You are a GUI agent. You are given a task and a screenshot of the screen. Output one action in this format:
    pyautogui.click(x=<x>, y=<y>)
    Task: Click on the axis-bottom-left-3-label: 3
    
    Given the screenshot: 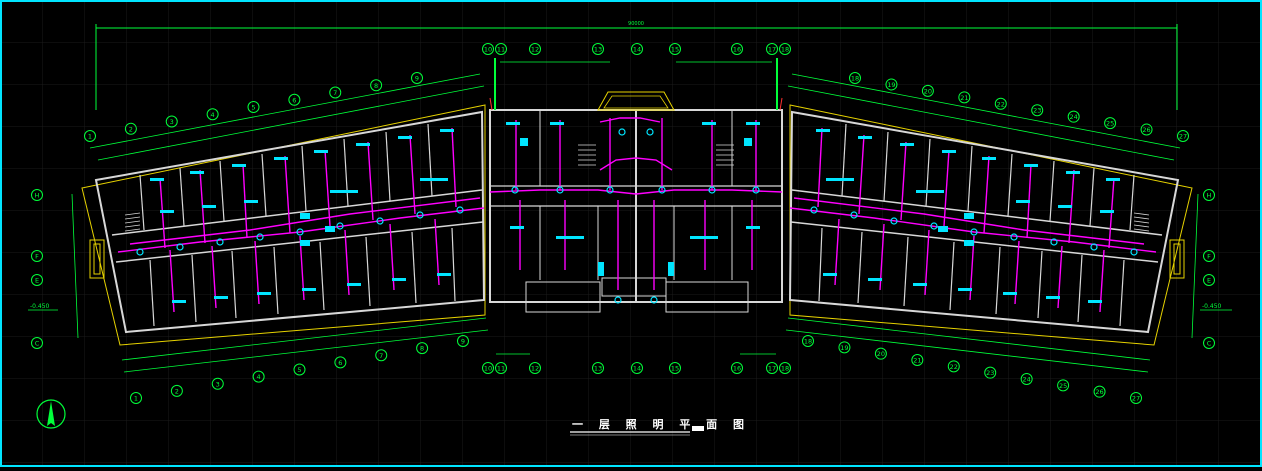 What is the action you would take?
    pyautogui.click(x=218, y=384)
    